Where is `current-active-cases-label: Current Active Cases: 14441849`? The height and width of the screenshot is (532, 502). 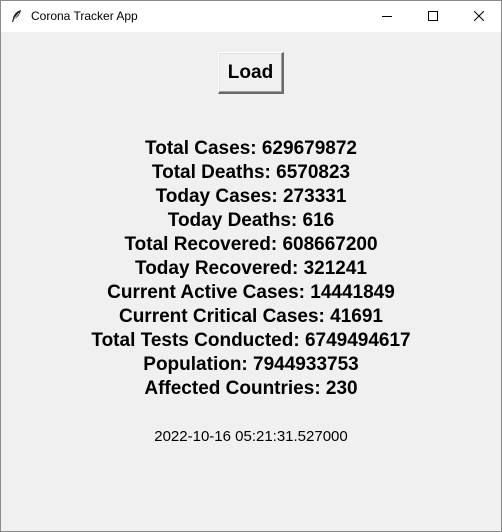
current-active-cases-label: Current Active Cases: 14441849 is located at coordinates (251, 292).